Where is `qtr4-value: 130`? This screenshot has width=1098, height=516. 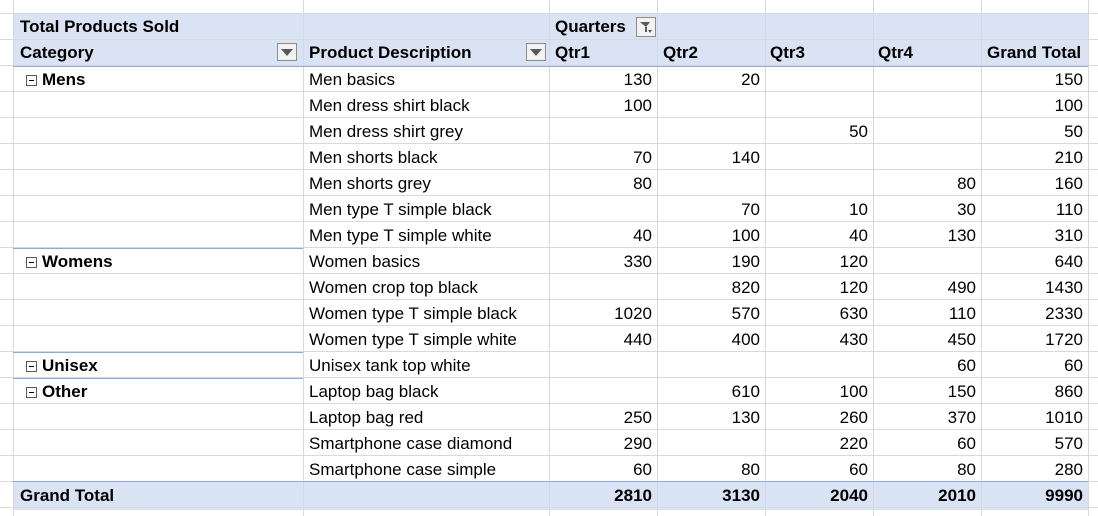 qtr4-value: 130 is located at coordinates (961, 235).